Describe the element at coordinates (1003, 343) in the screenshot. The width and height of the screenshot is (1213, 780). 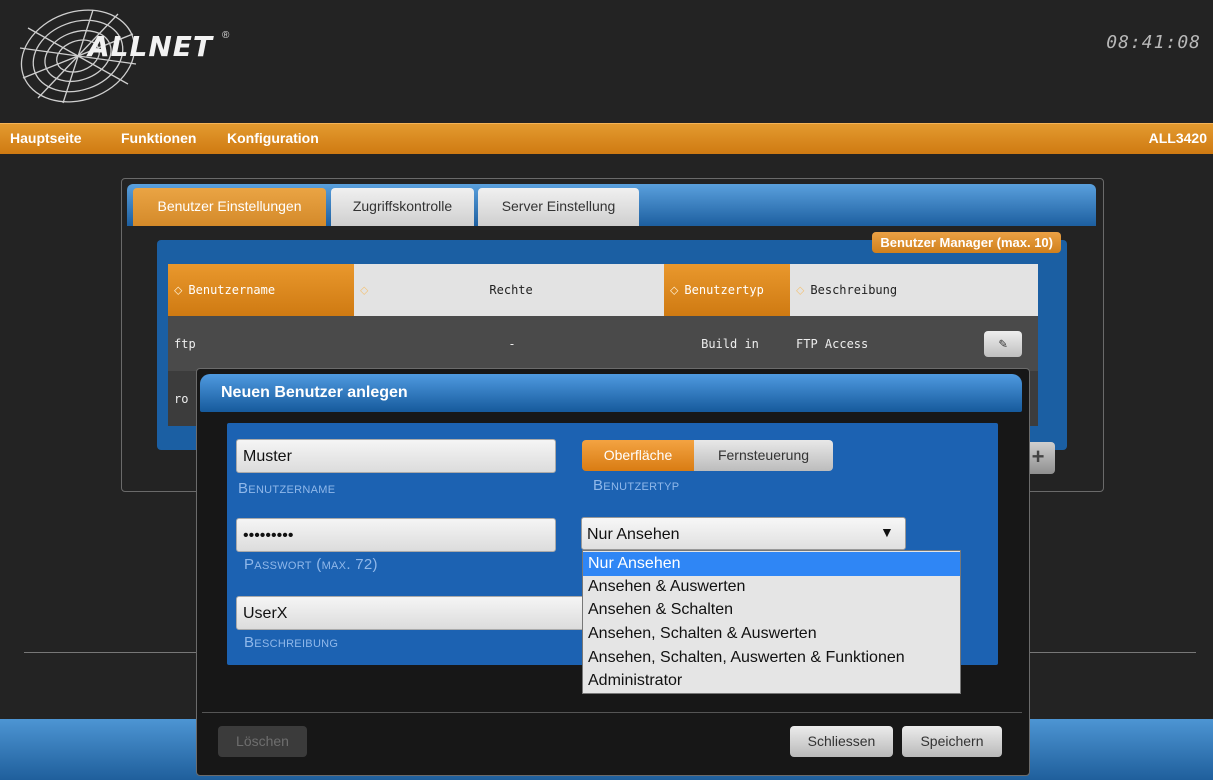
I see `edit-pencil-icon: ✎` at that location.